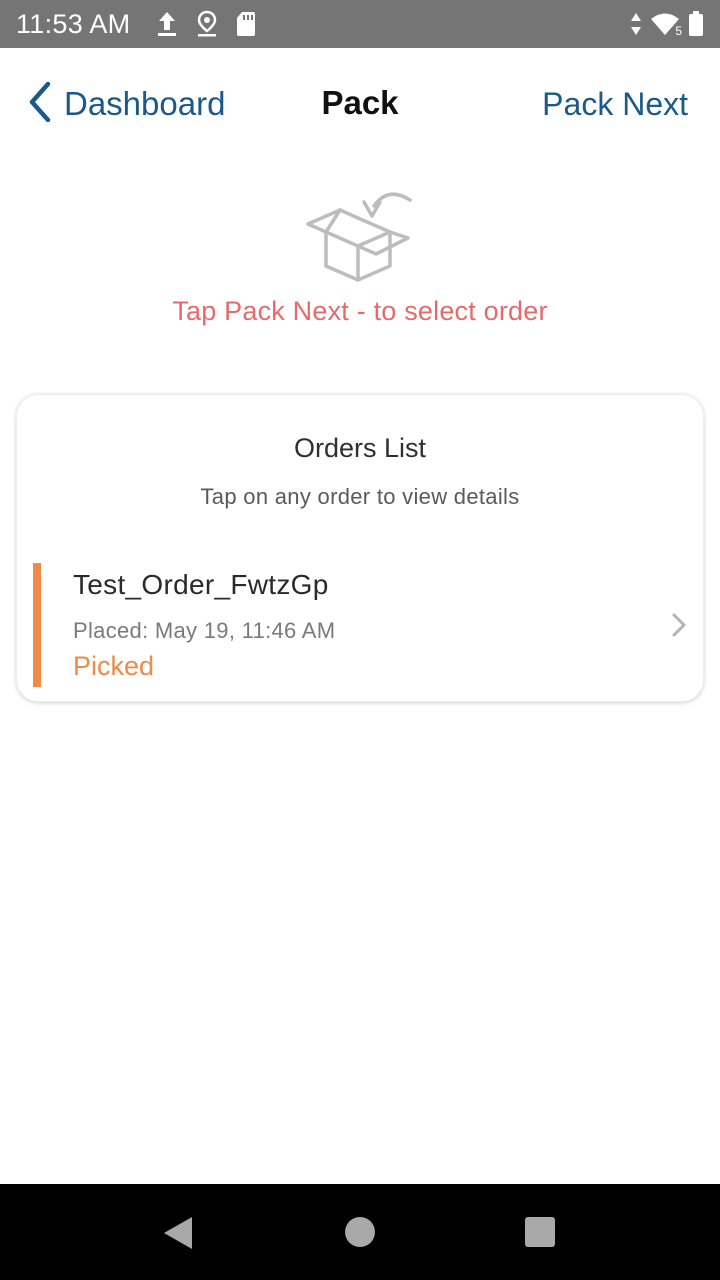 This screenshot has height=1280, width=720. I want to click on status-bar: 11:53 AM 5, so click(360, 24).